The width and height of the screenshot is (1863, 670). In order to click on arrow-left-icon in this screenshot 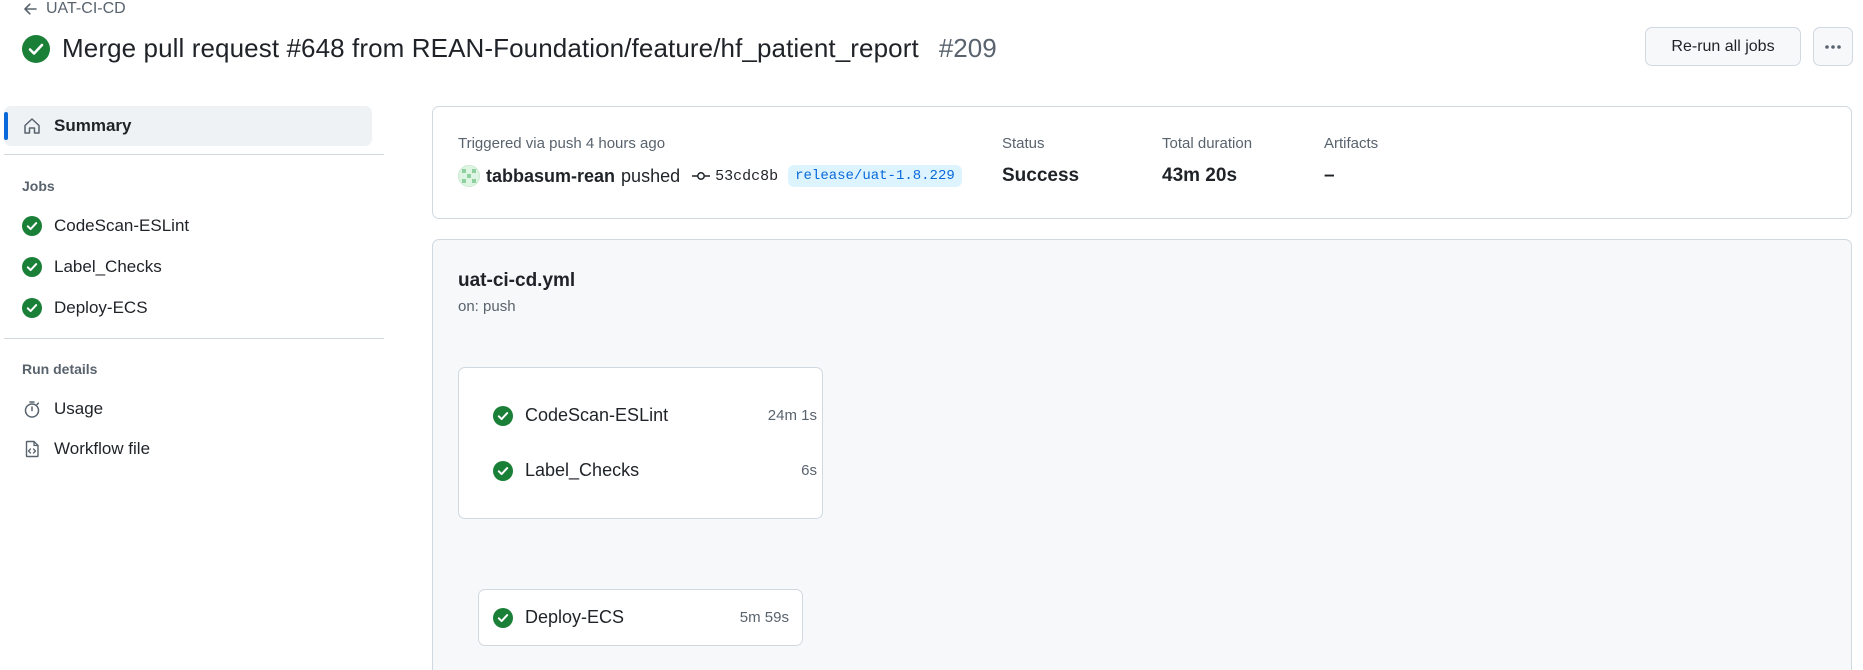, I will do `click(30, 9)`.